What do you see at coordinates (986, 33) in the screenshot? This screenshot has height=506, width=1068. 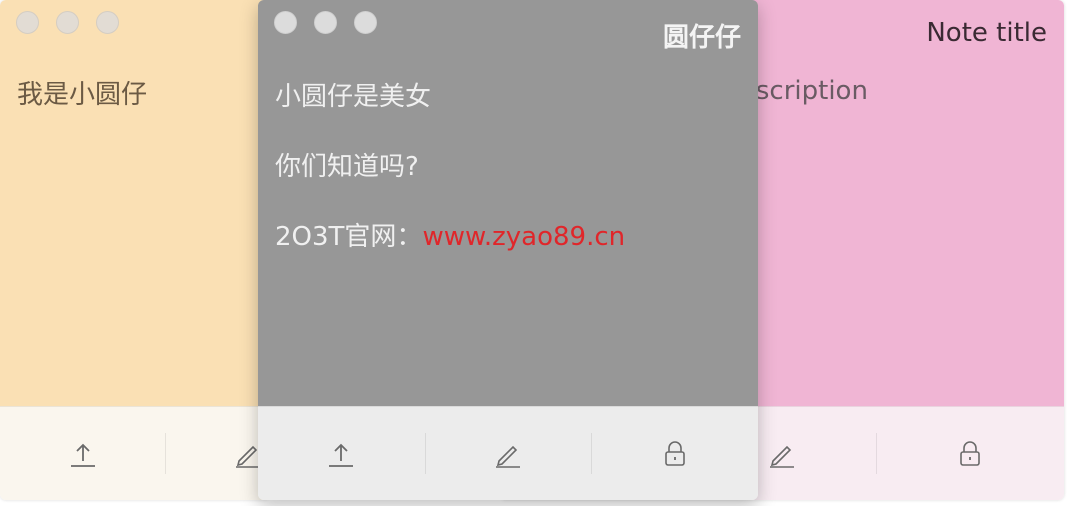 I see `note-title: Note title` at bounding box center [986, 33].